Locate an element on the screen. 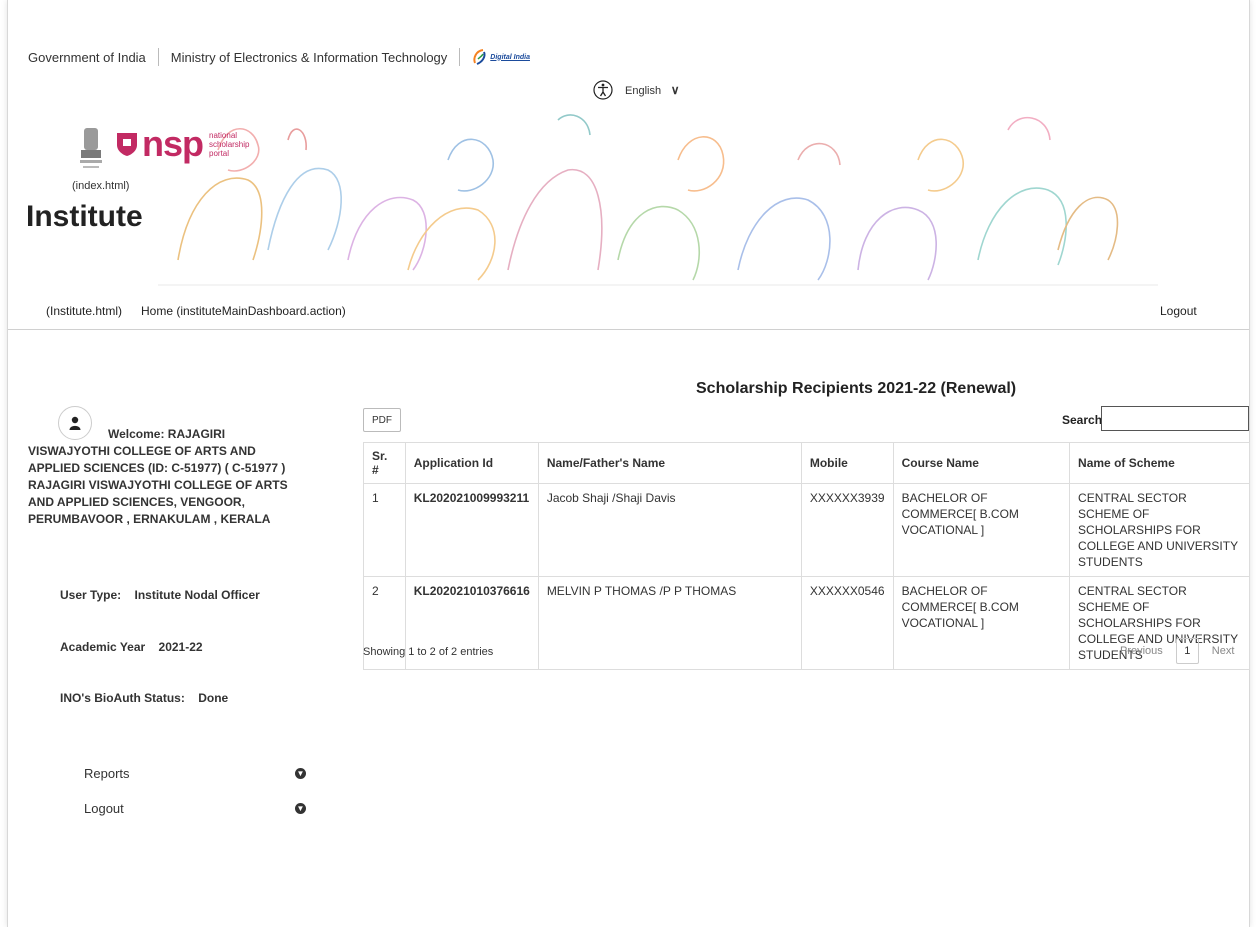  nsp-sub-line2: scholarship is located at coordinates (229, 144).